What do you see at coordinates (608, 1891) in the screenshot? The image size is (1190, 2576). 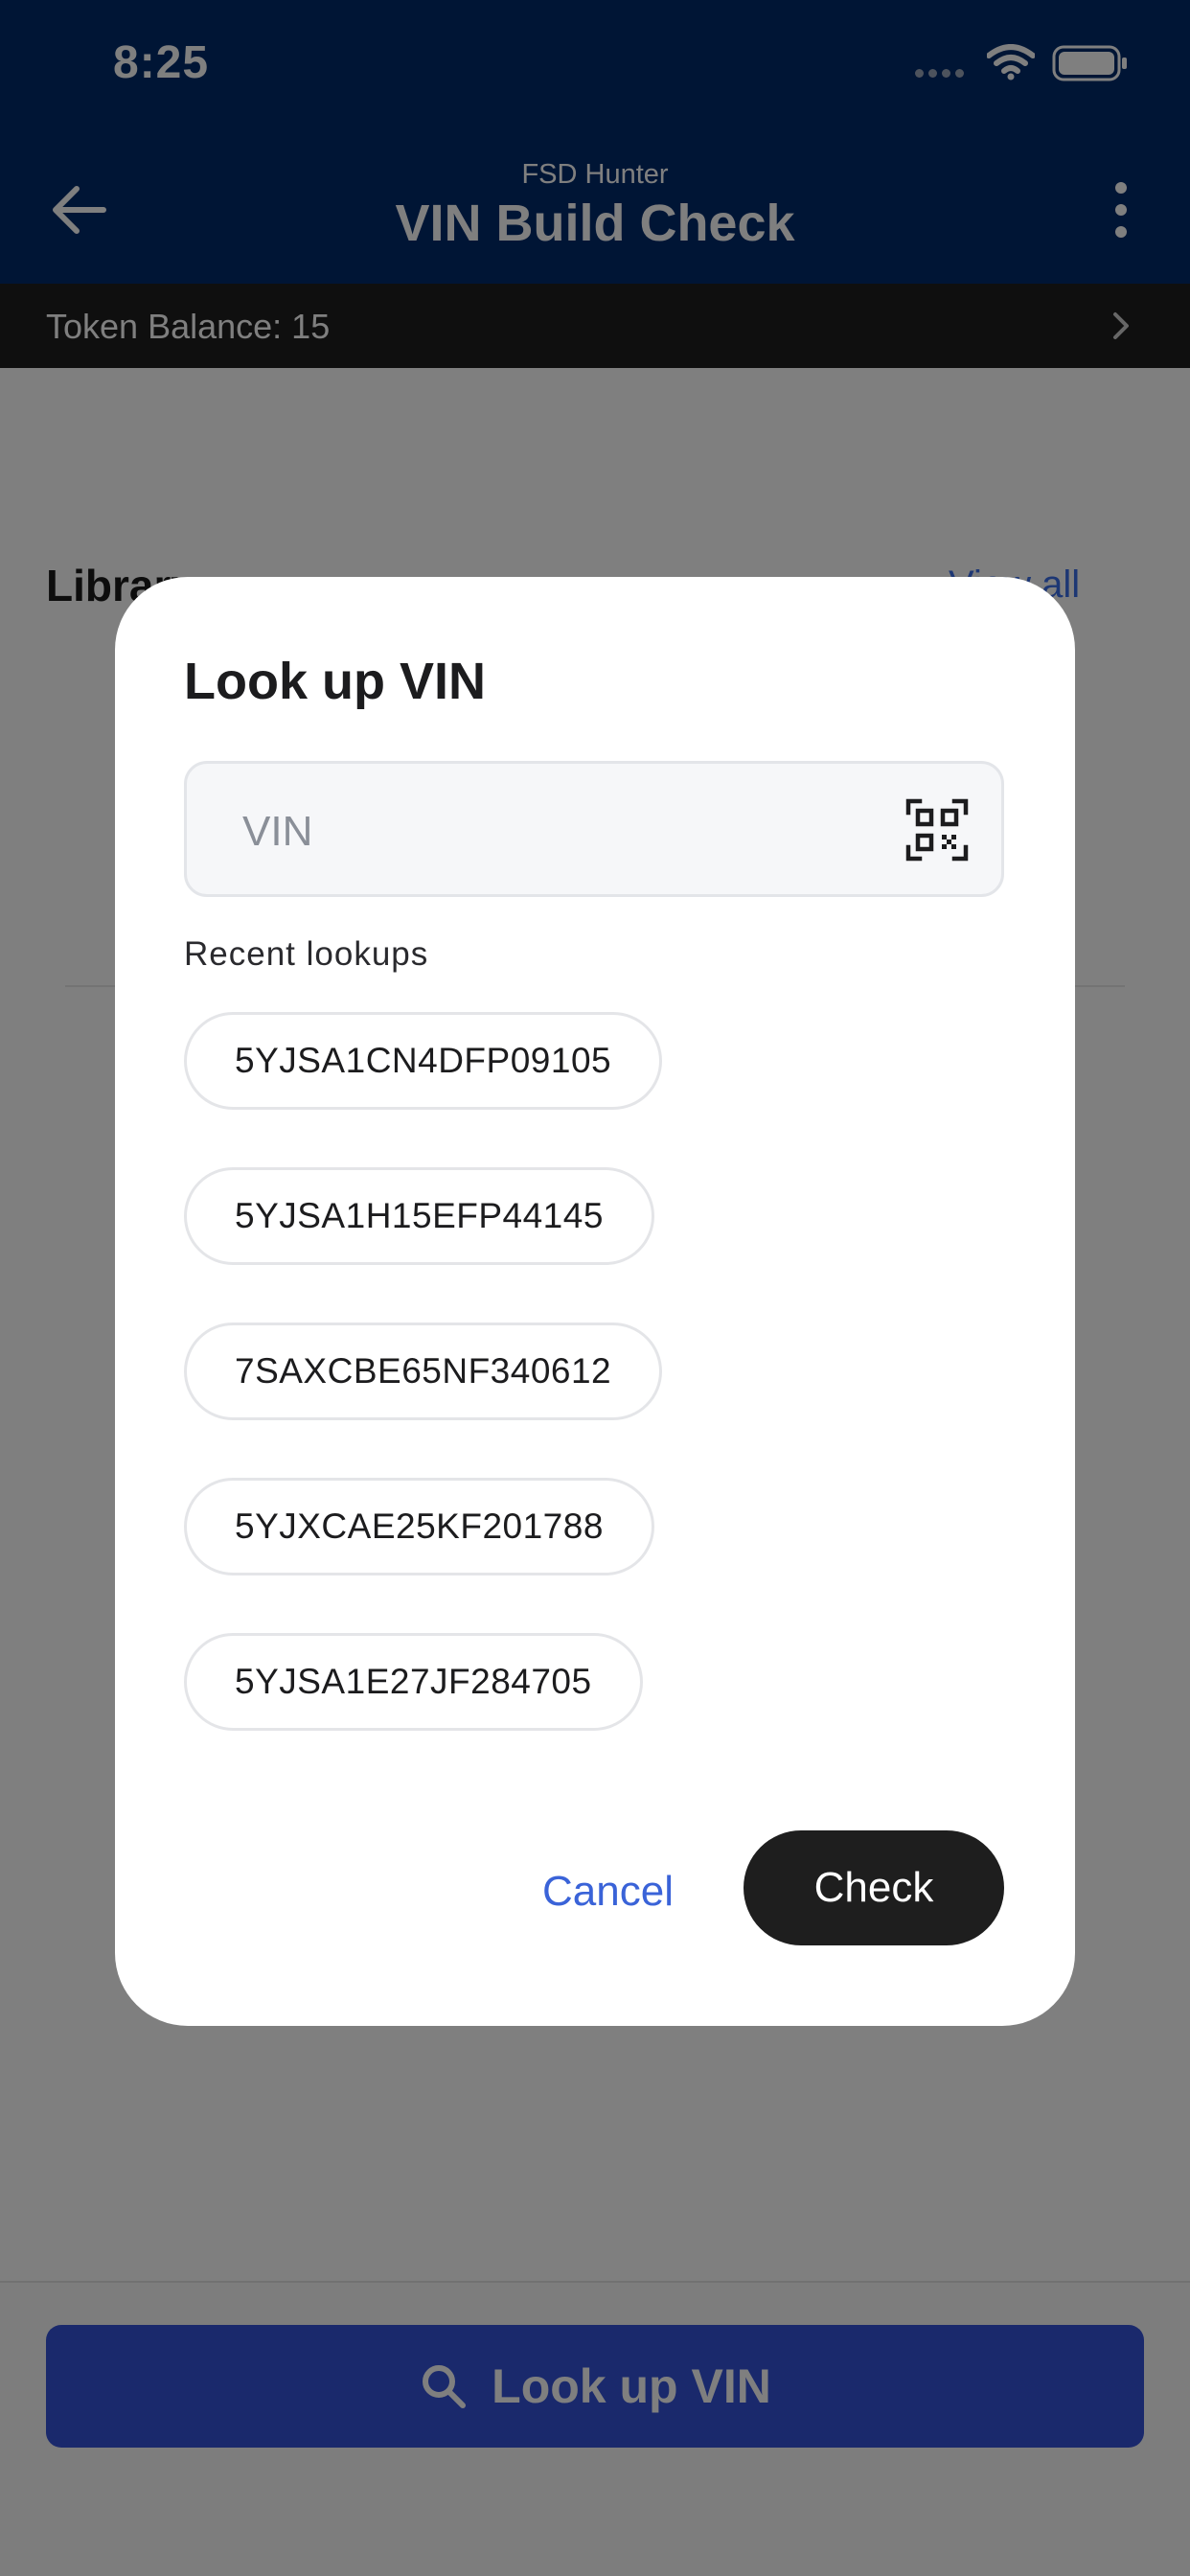 I see `cancel-button: Cancel` at bounding box center [608, 1891].